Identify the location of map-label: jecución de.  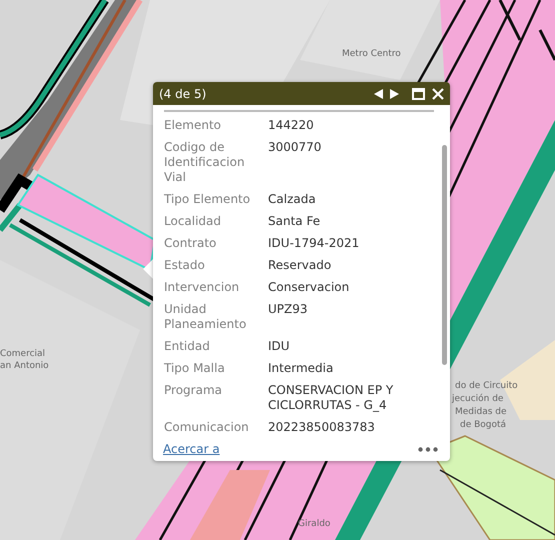
(478, 399).